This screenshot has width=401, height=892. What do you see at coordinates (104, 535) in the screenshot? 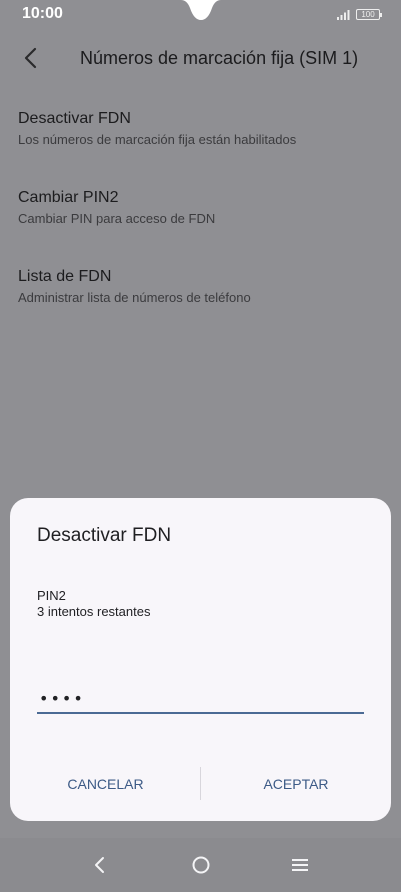
I see `dialog-title: Desactivar FDN` at bounding box center [104, 535].